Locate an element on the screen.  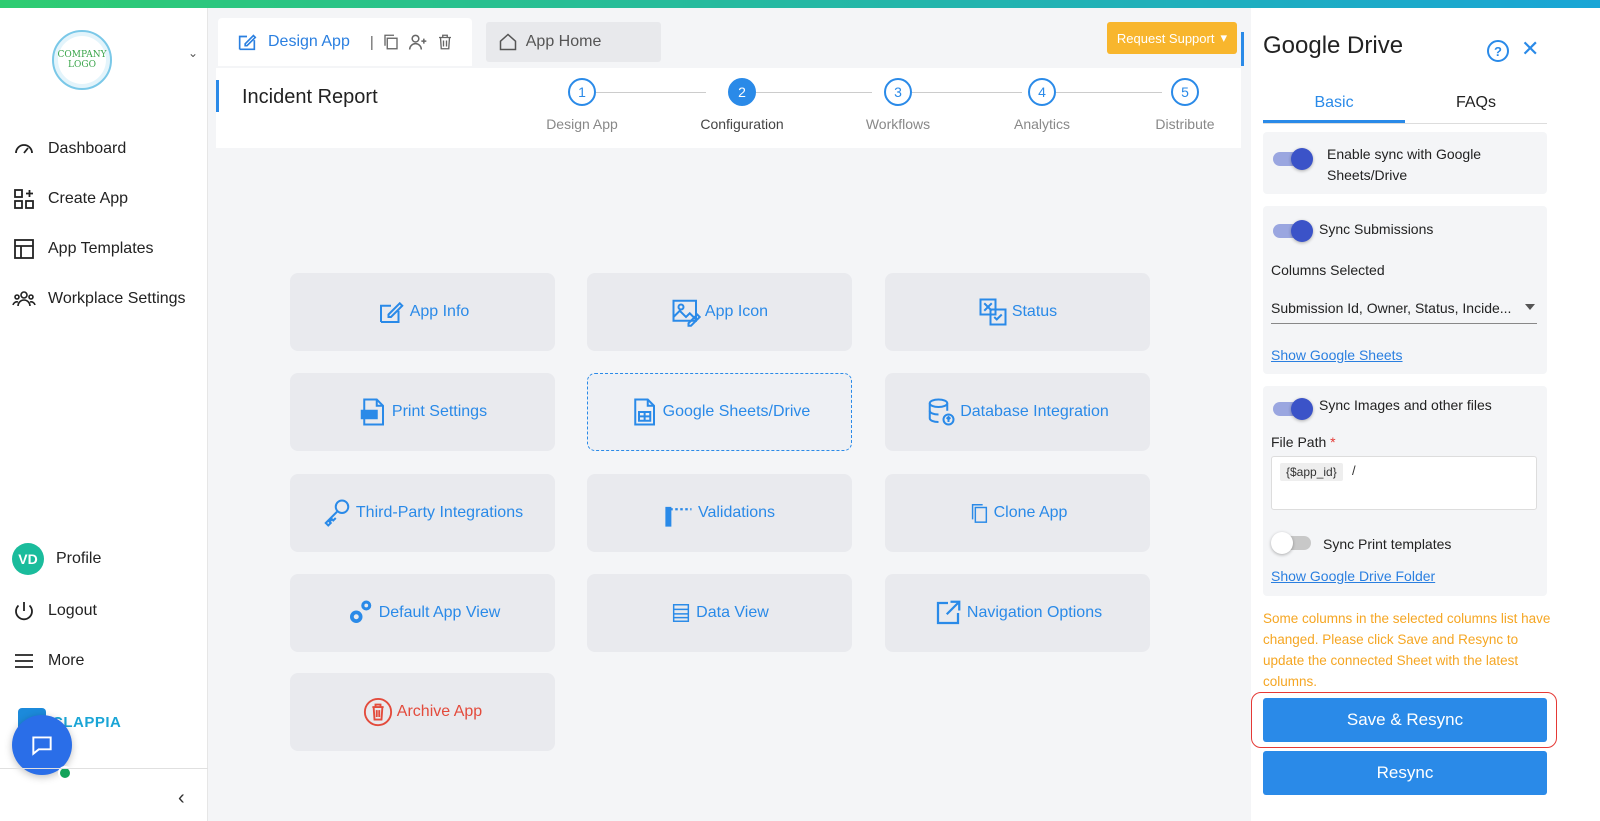
resync-label: Resync is located at coordinates (1405, 772).